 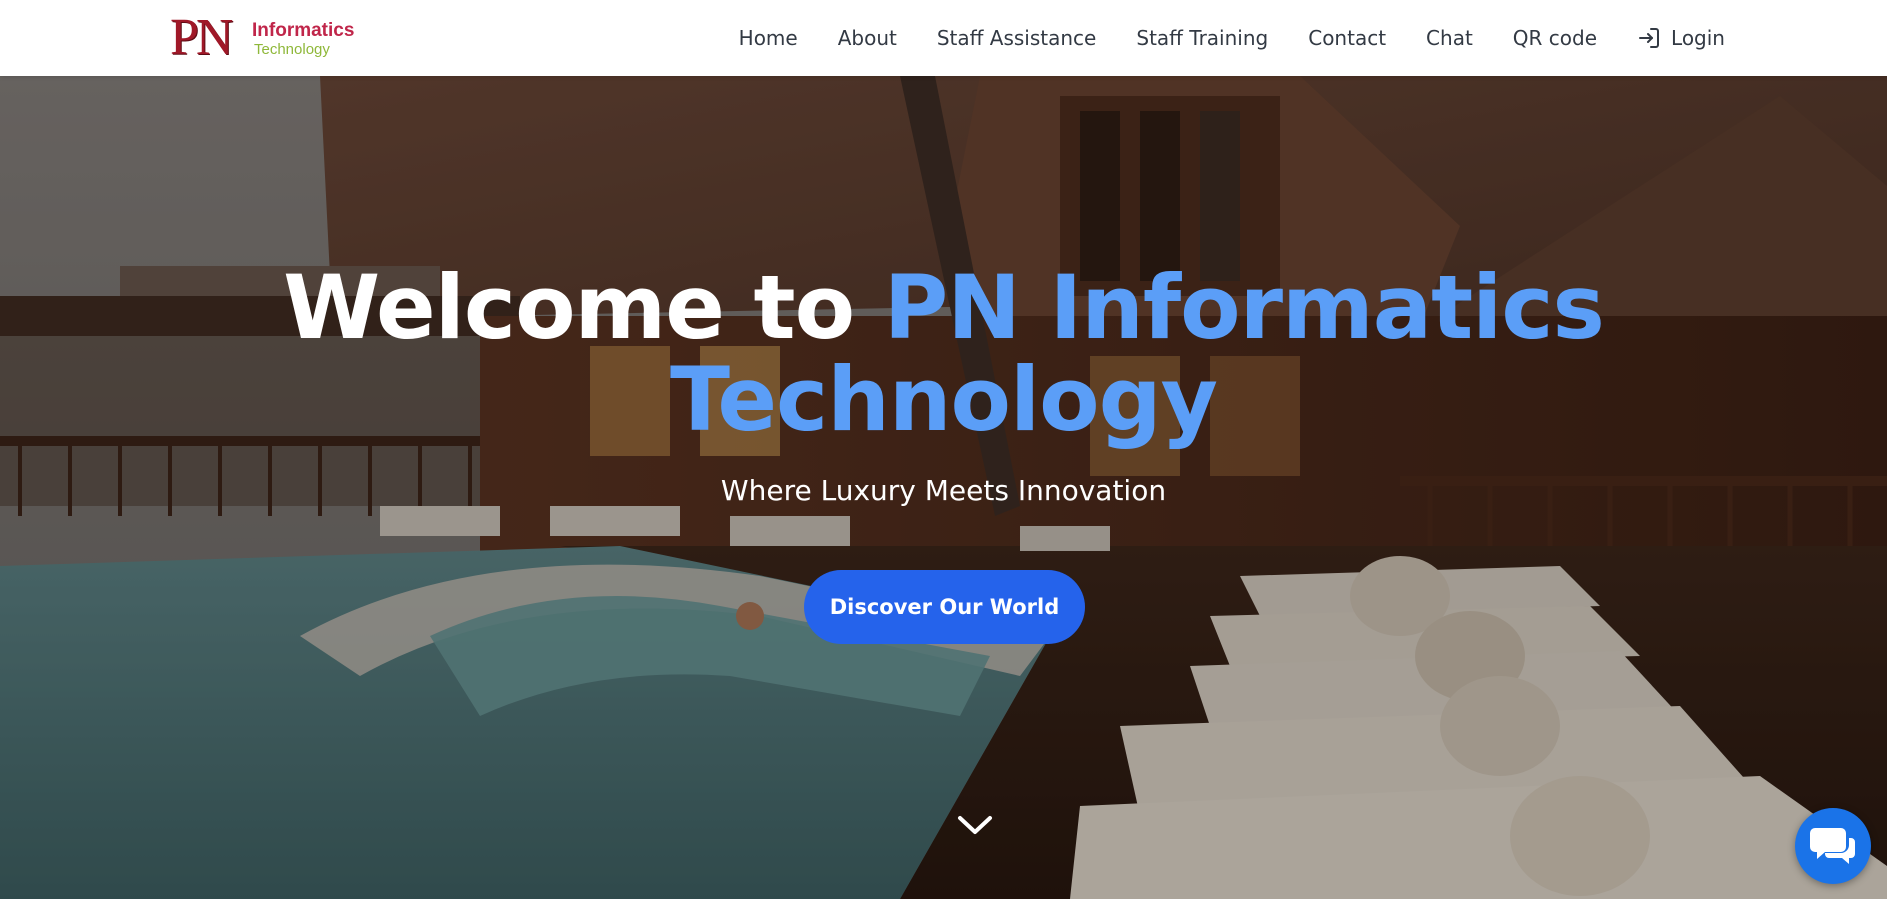 I want to click on login-icon, so click(x=1649, y=38).